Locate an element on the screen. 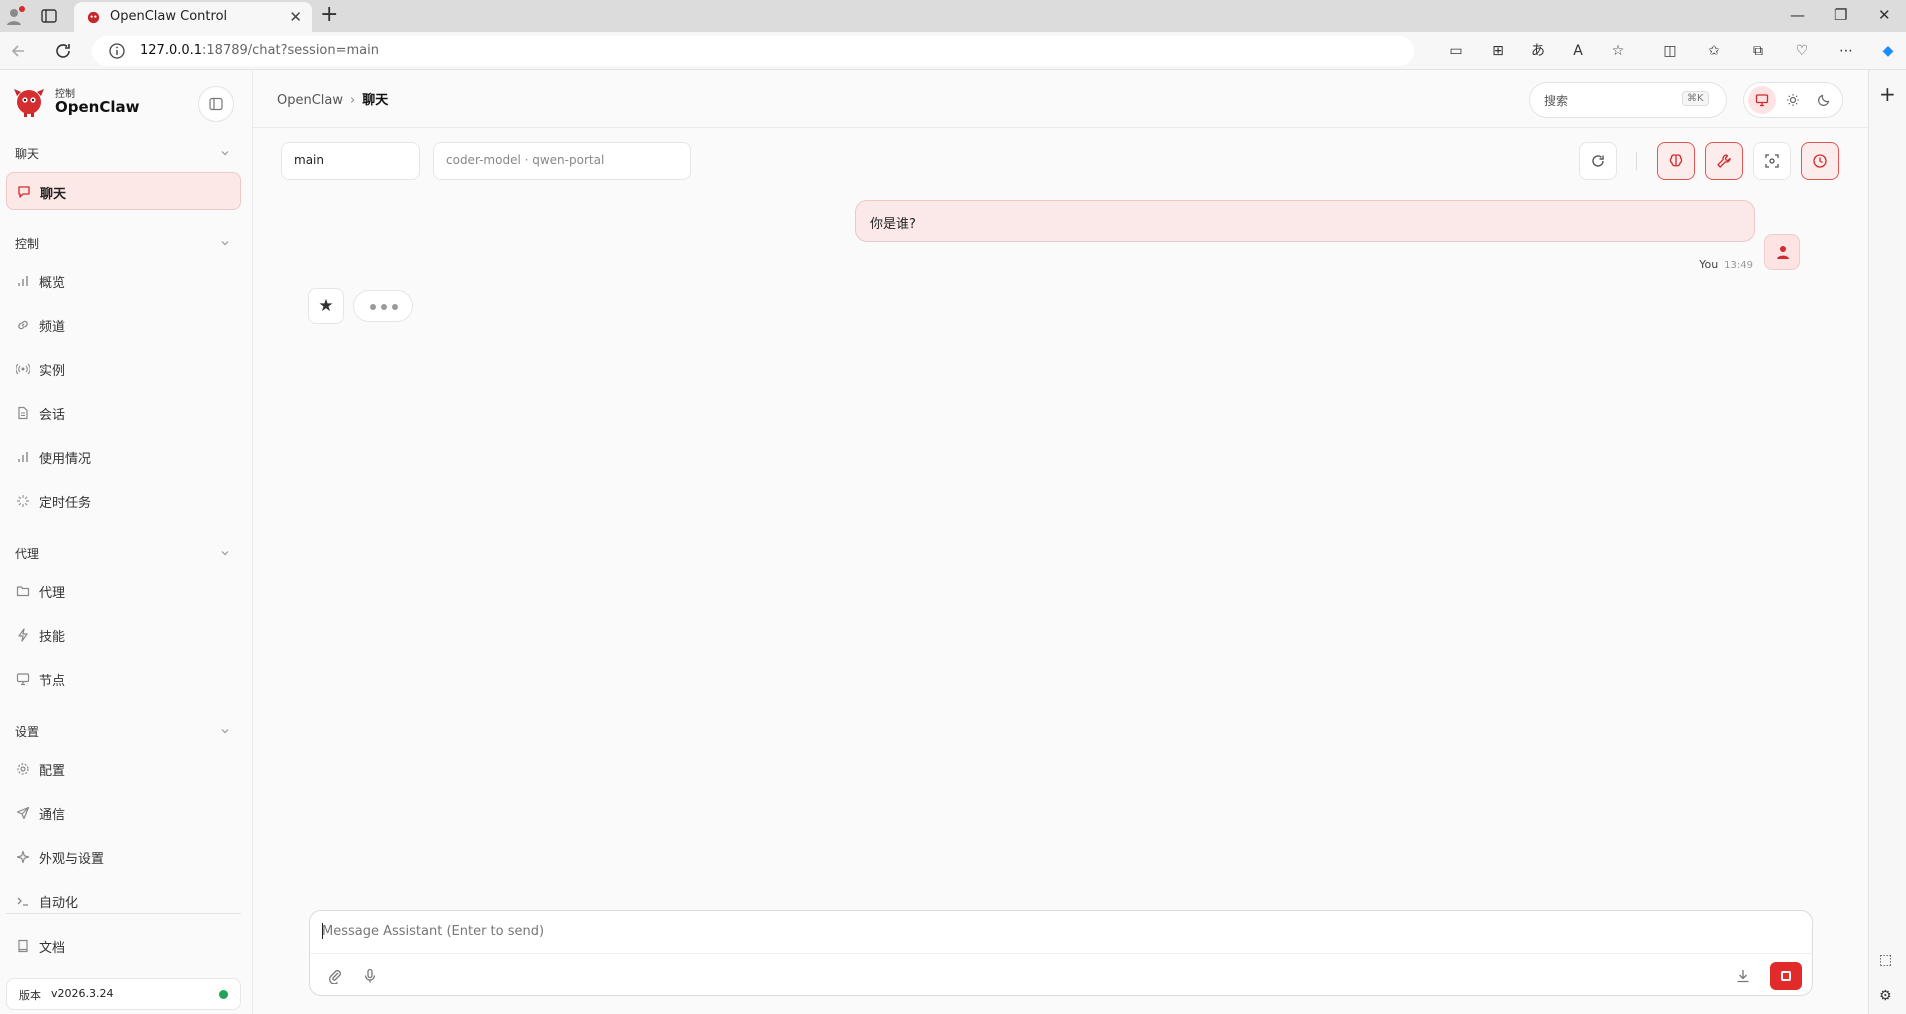 The image size is (1906, 1014). sidebar-item-usage: 使用情况 is located at coordinates (123, 457).